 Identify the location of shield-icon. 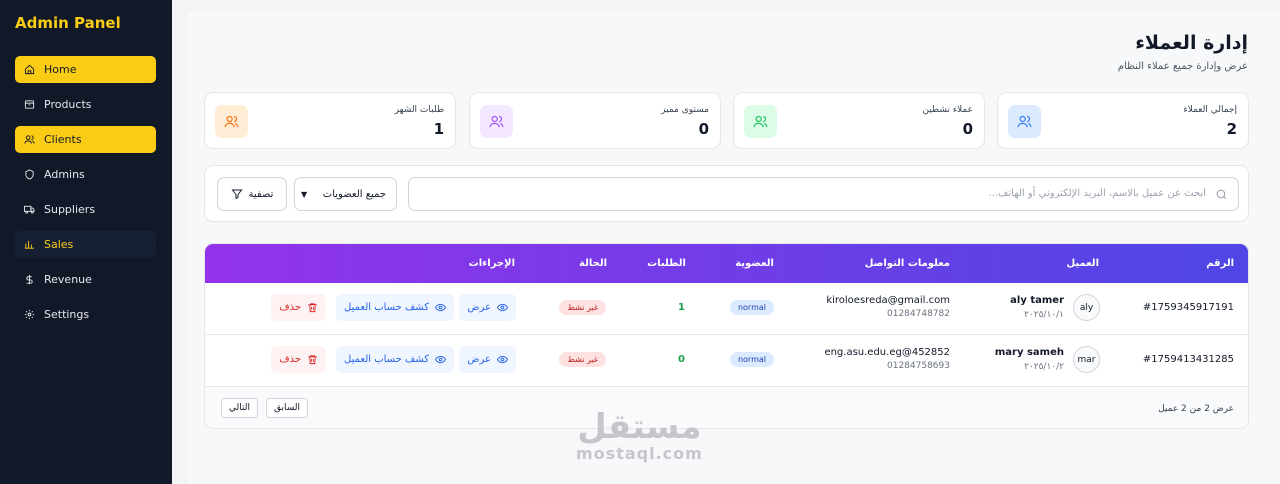
(29, 174).